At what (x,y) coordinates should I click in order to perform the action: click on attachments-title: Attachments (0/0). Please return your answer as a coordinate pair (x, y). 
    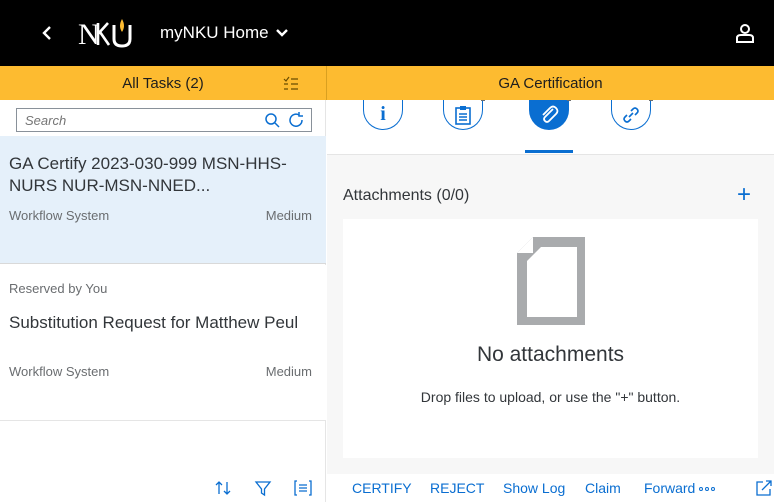
    Looking at the image, I should click on (406, 195).